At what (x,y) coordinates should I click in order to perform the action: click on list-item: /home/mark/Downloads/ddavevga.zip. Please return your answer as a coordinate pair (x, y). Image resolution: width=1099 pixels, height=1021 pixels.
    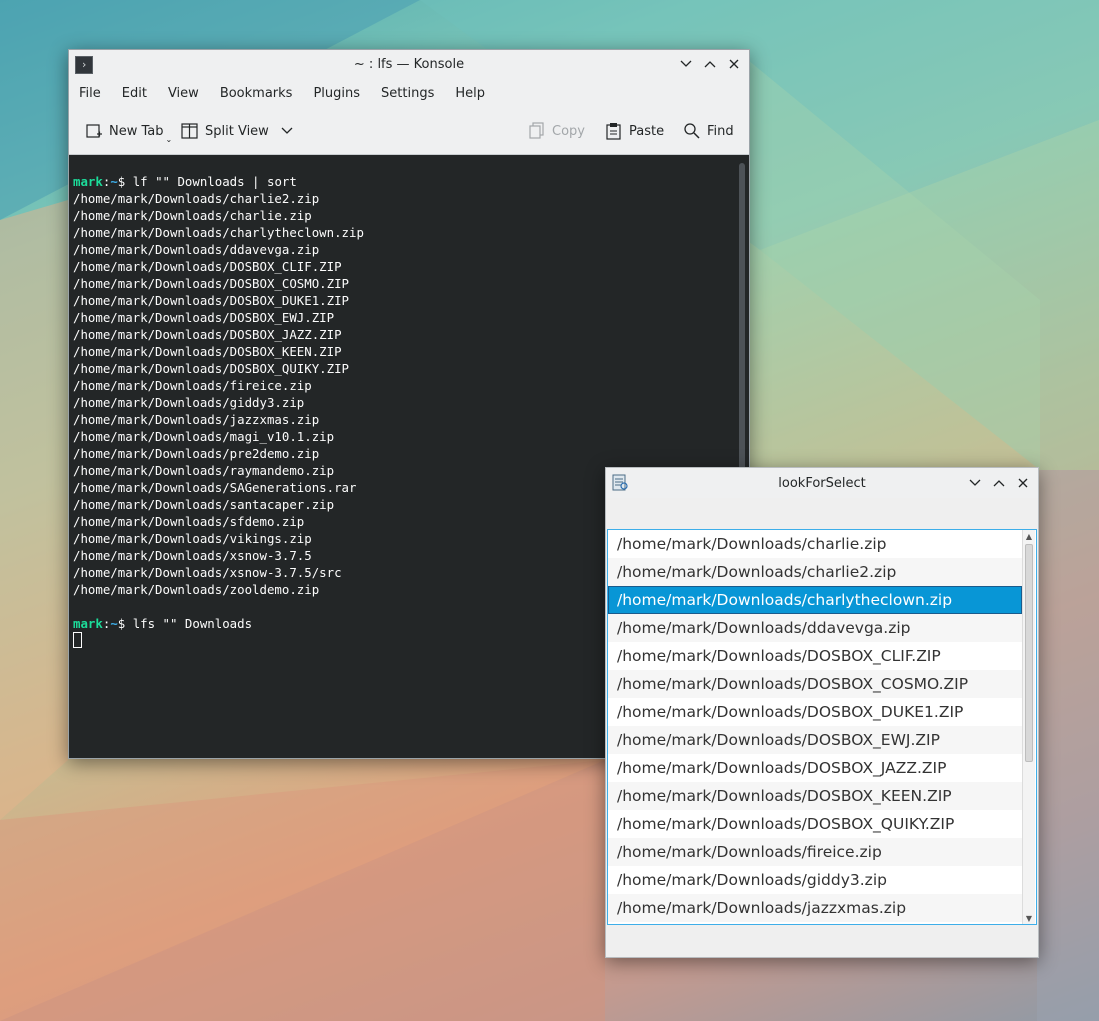
    Looking at the image, I should click on (815, 628).